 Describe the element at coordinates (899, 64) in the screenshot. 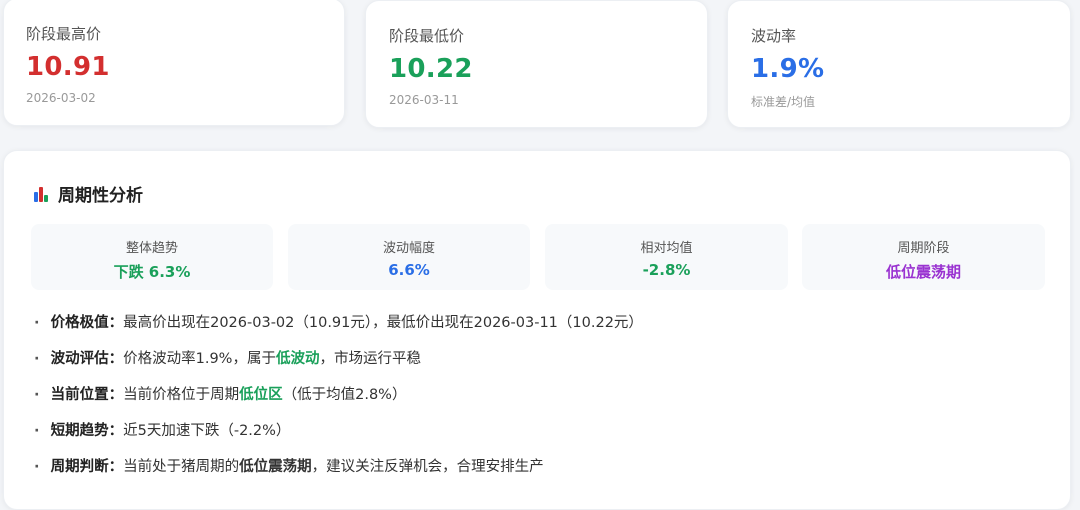

I see `volatility-card: 波动率 1.9% 标准差/均值` at that location.